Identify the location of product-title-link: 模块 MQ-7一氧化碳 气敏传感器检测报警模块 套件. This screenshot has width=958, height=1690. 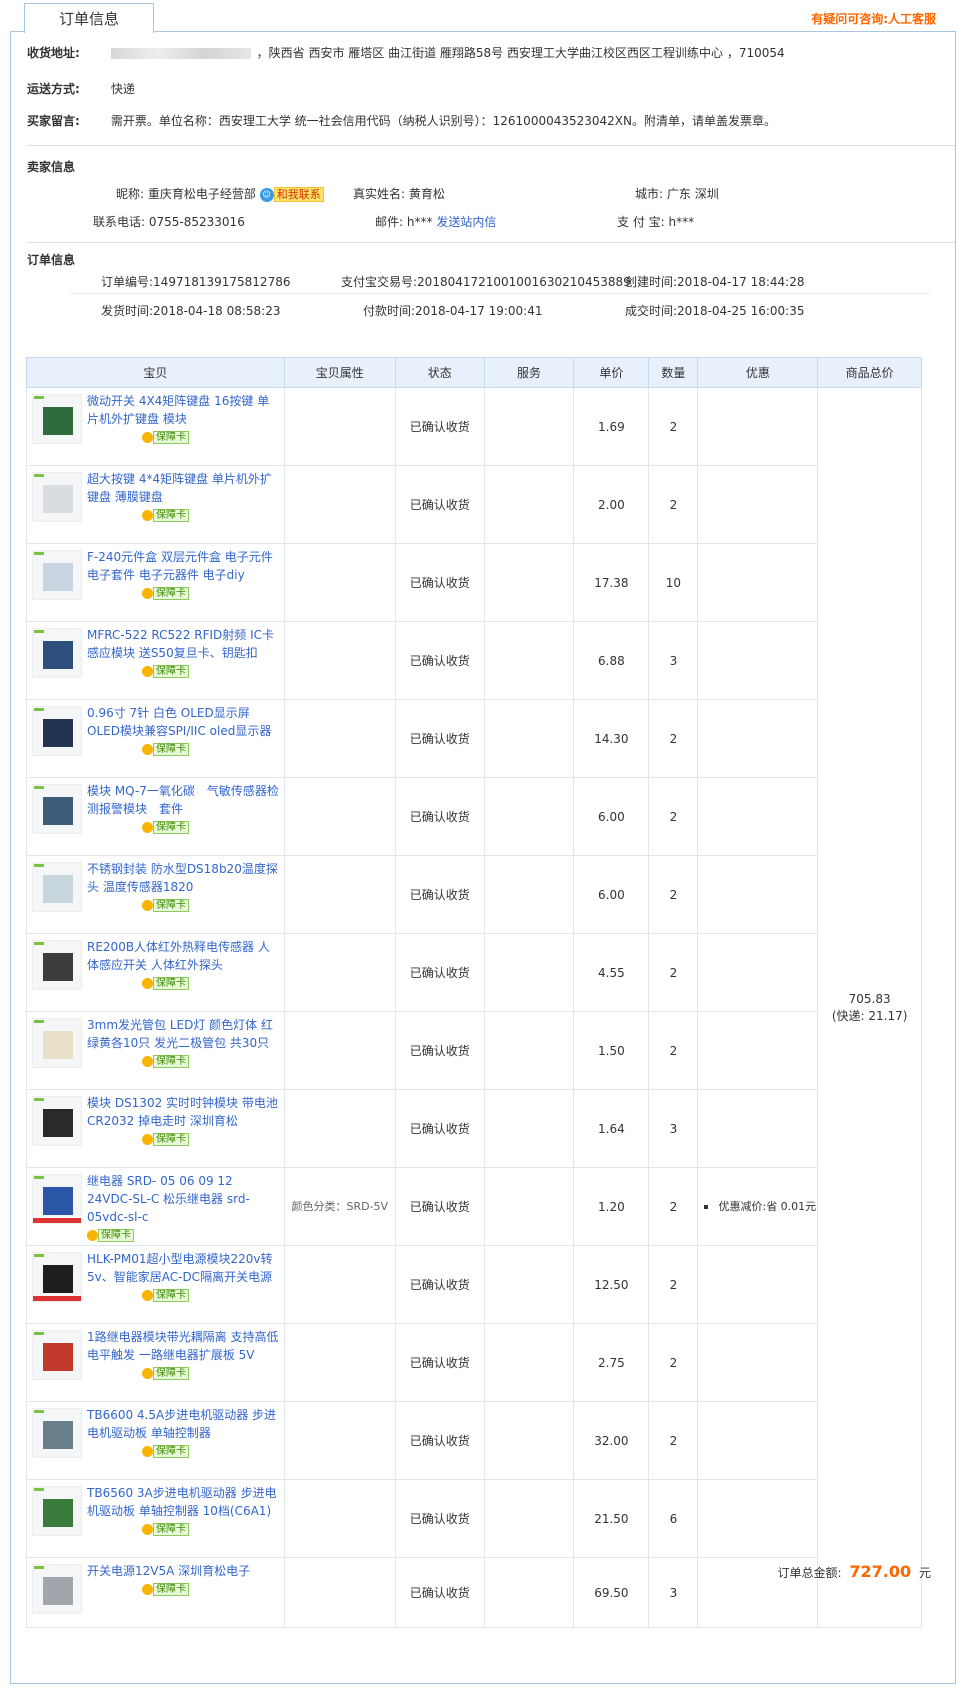
(183, 800).